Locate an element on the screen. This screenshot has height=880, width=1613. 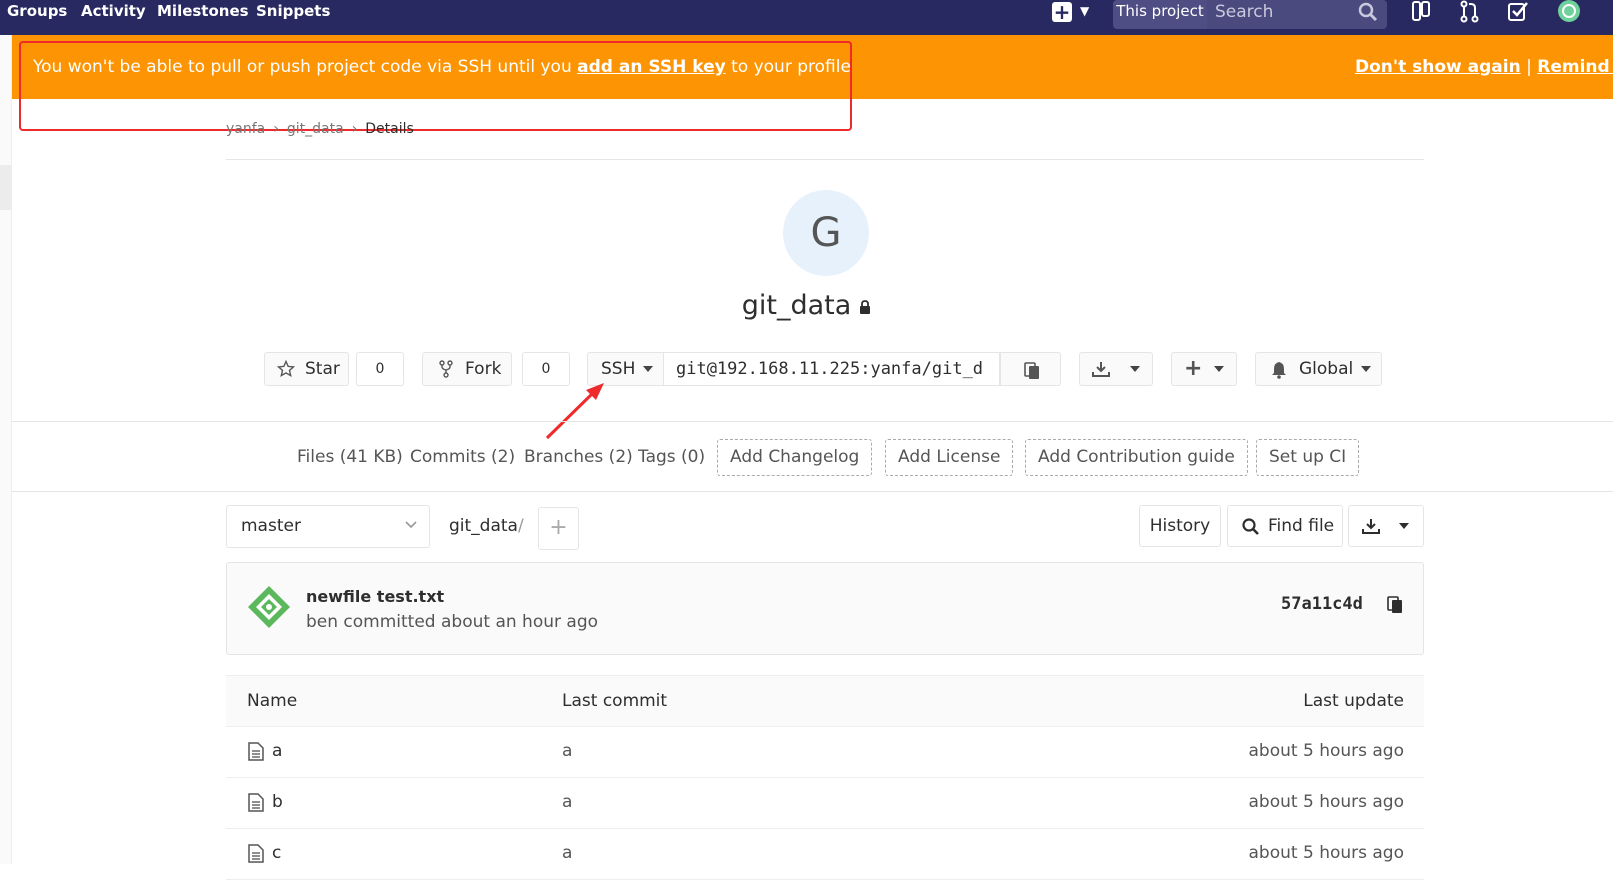
lock-icon is located at coordinates (865, 306).